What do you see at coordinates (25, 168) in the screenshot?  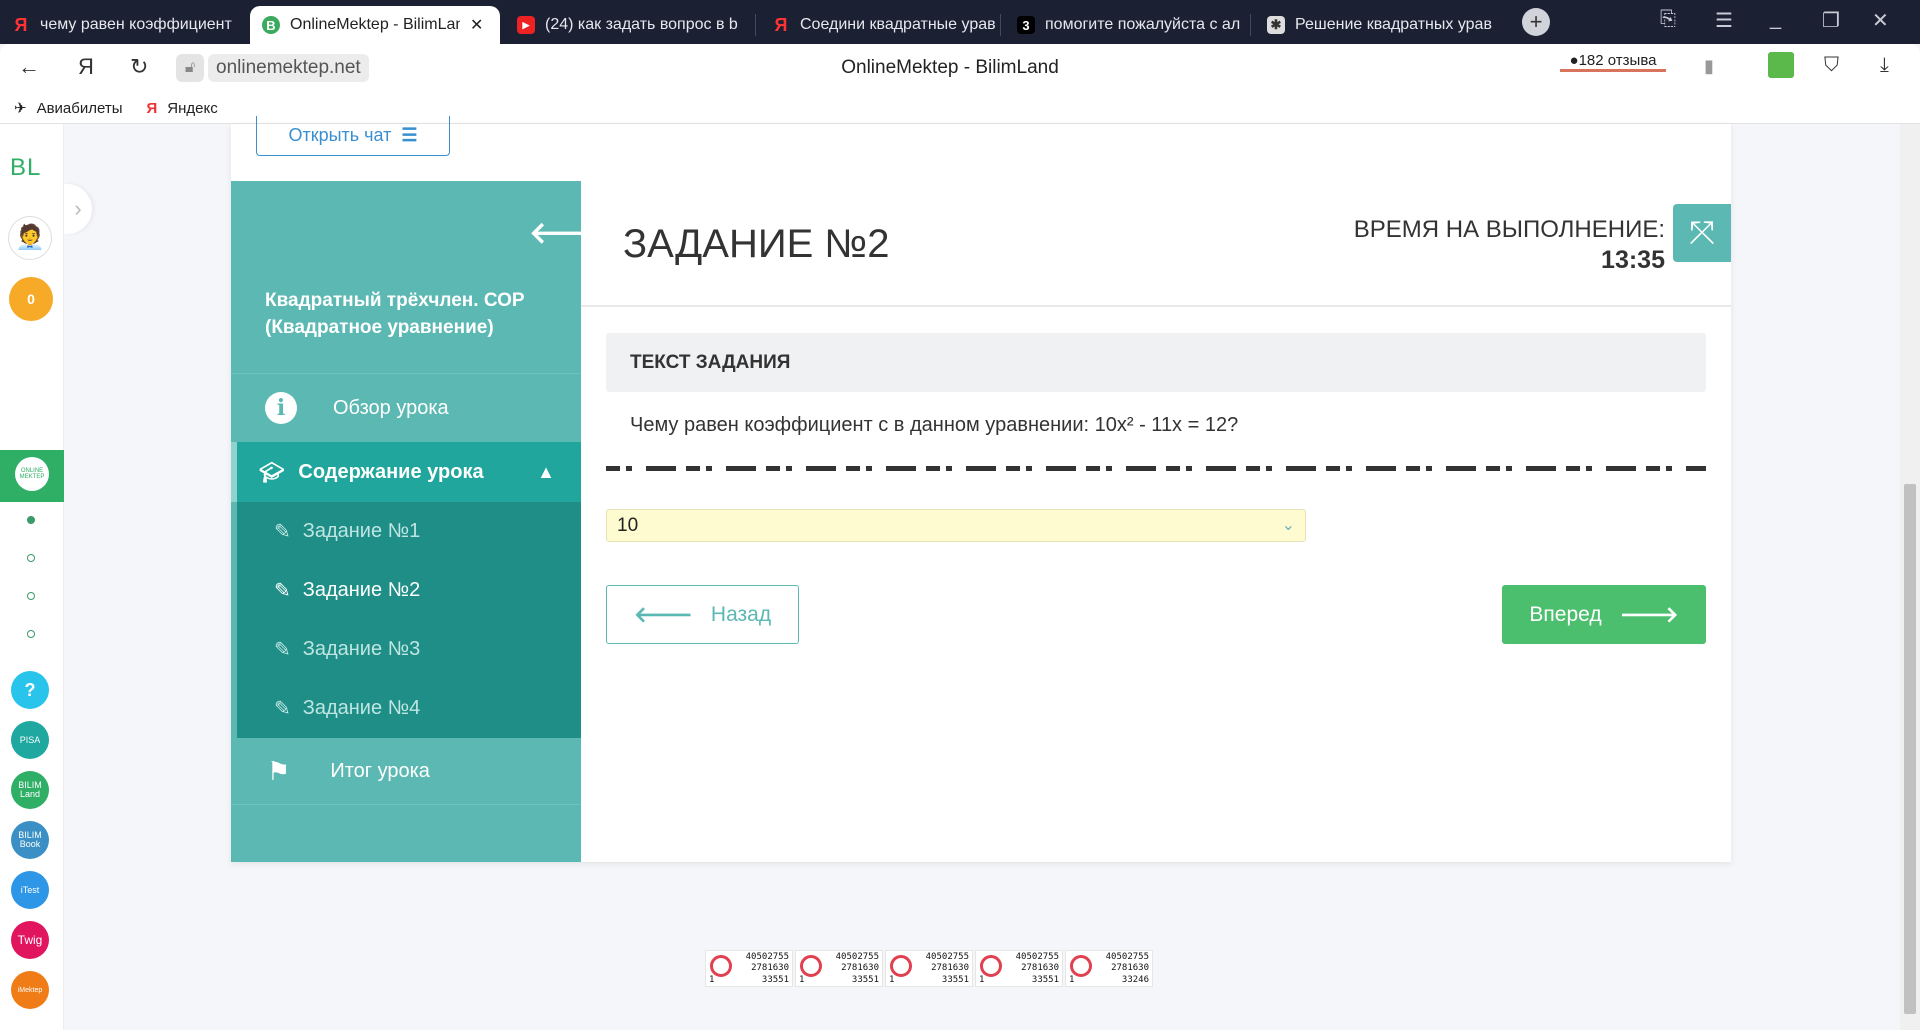 I see `bl-logo: BL` at bounding box center [25, 168].